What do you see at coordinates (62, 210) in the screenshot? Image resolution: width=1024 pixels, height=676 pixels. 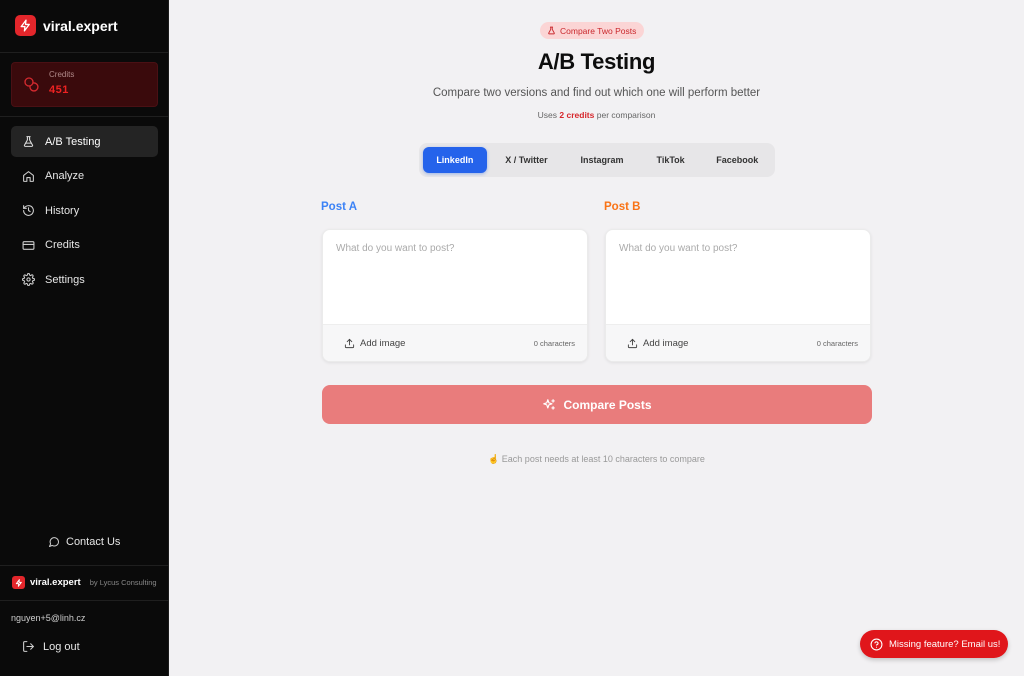 I see `sidebar-item-label: History` at bounding box center [62, 210].